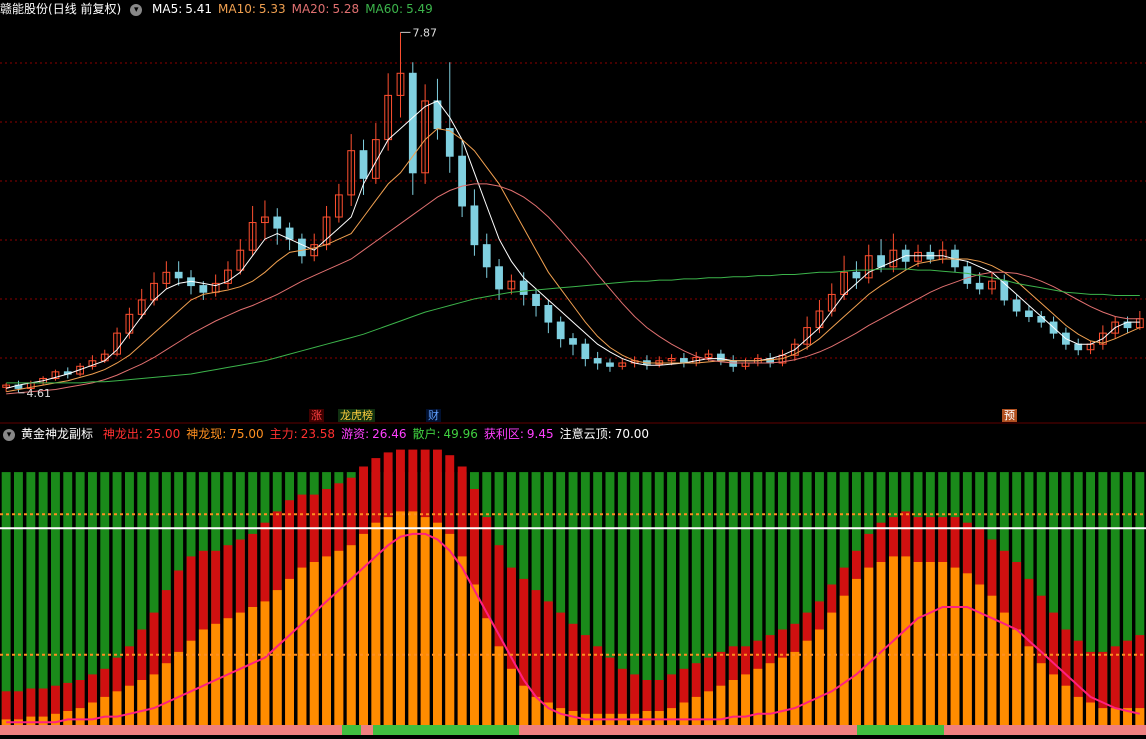 The height and width of the screenshot is (739, 1146). I want to click on indicator-legend-value: 75.00, so click(246, 434).